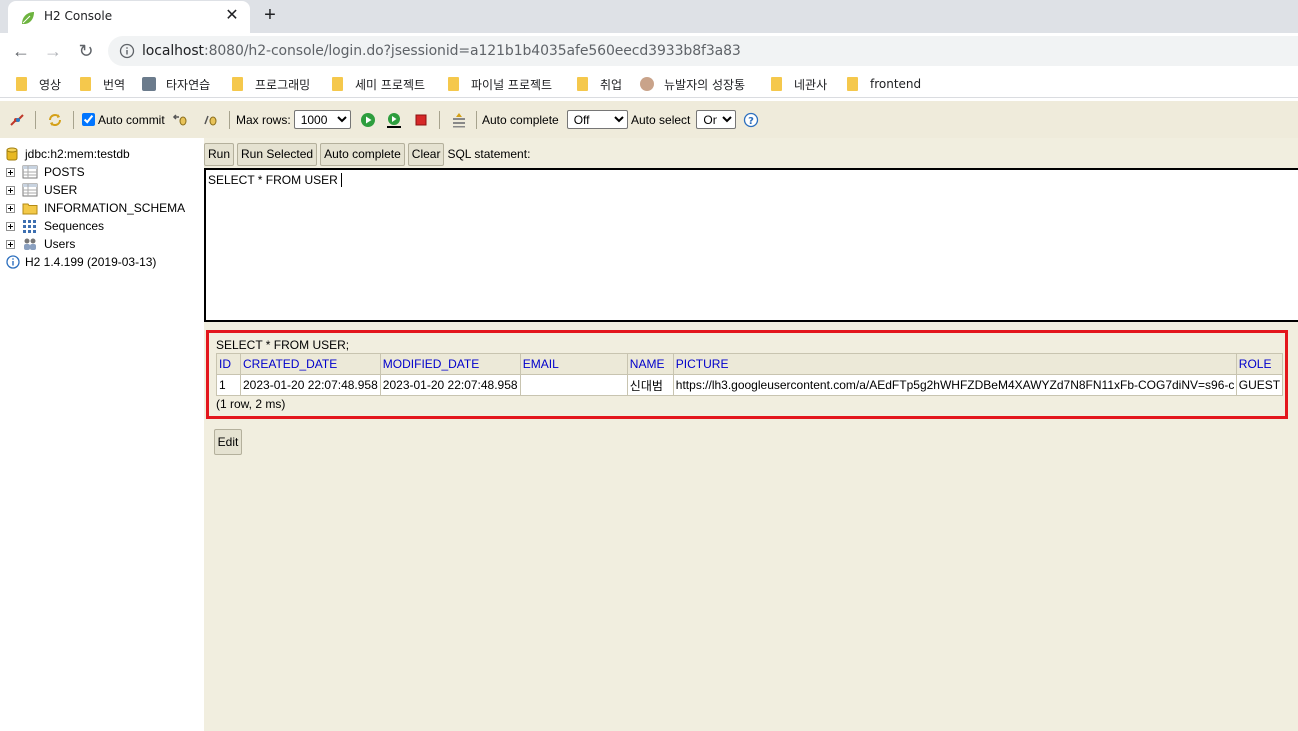  I want to click on bookmark-item: 프로그래밍, so click(271, 84).